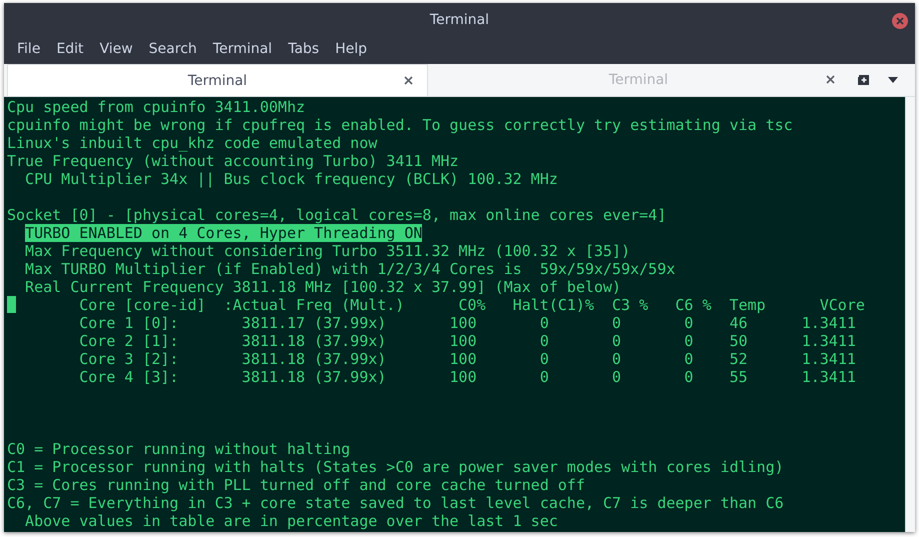 The height and width of the screenshot is (537, 919). I want to click on output-line: C0 = Processor running without halting, so click(178, 449).